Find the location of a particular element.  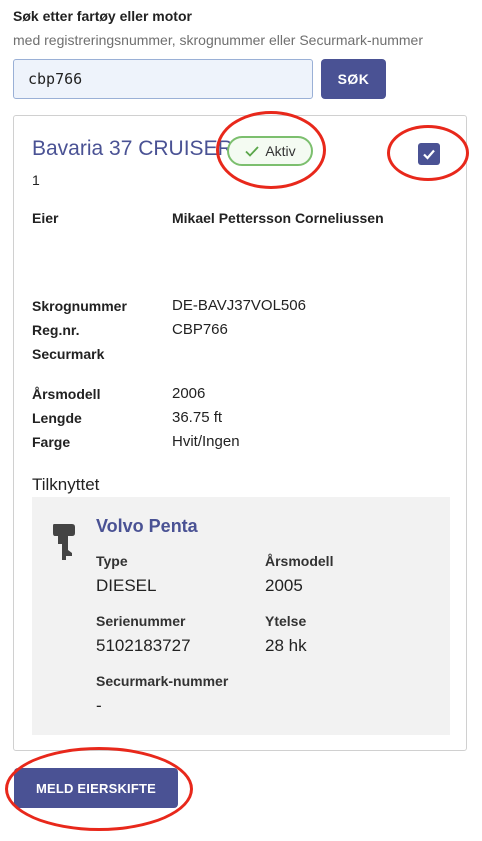

reg-number-label: Reg.nr. is located at coordinates (56, 330).